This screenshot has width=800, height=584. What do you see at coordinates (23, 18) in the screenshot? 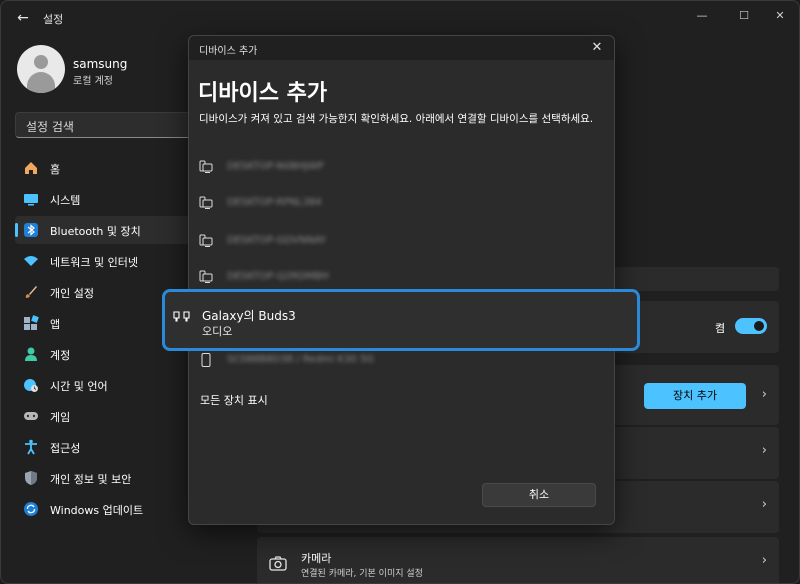
I see `back-arrow-icon: ←` at bounding box center [23, 18].